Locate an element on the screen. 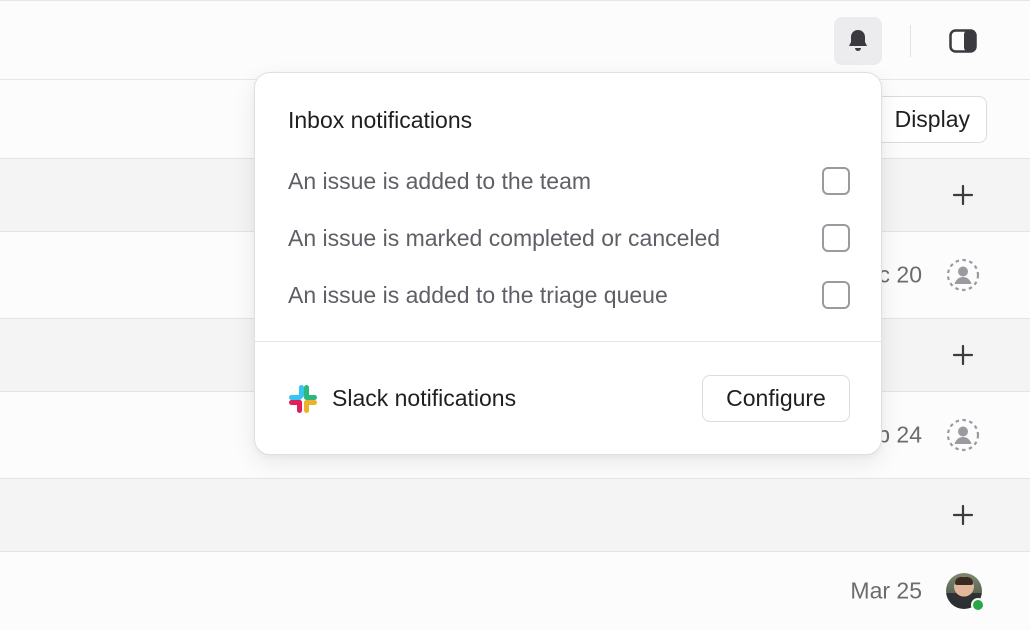 This screenshot has height=630, width=1030. user-avatar is located at coordinates (965, 592).